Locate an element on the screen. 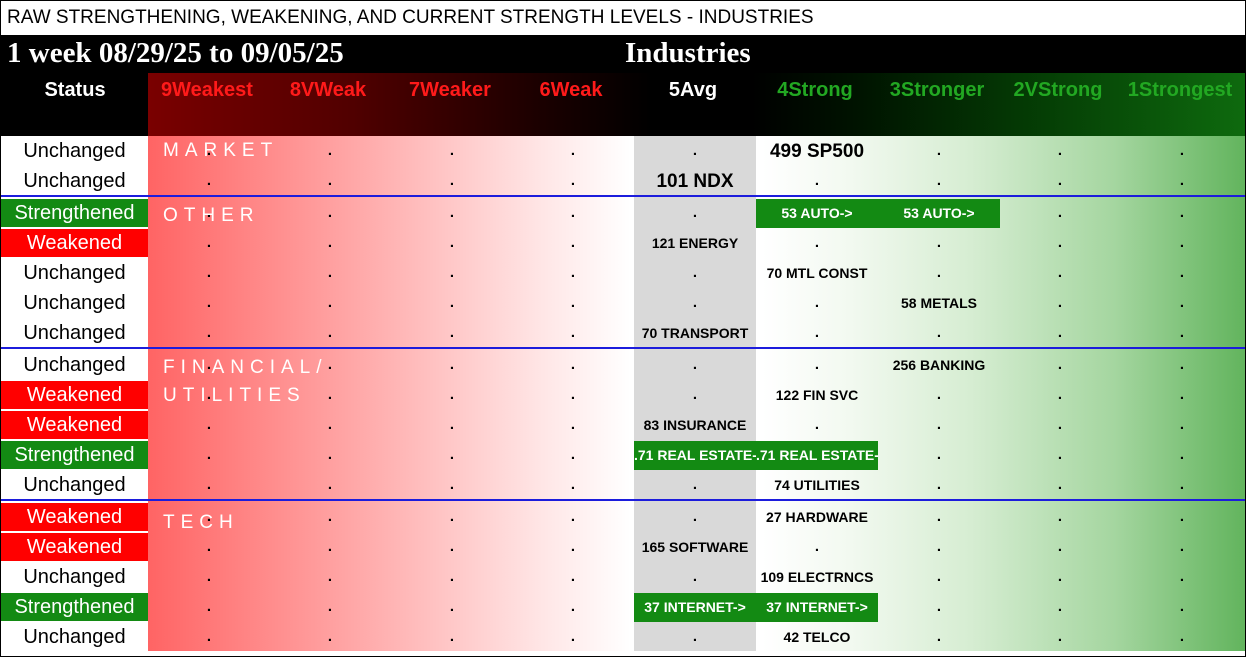 The width and height of the screenshot is (1246, 657). status-cell: Strengthened is located at coordinates (74, 455).